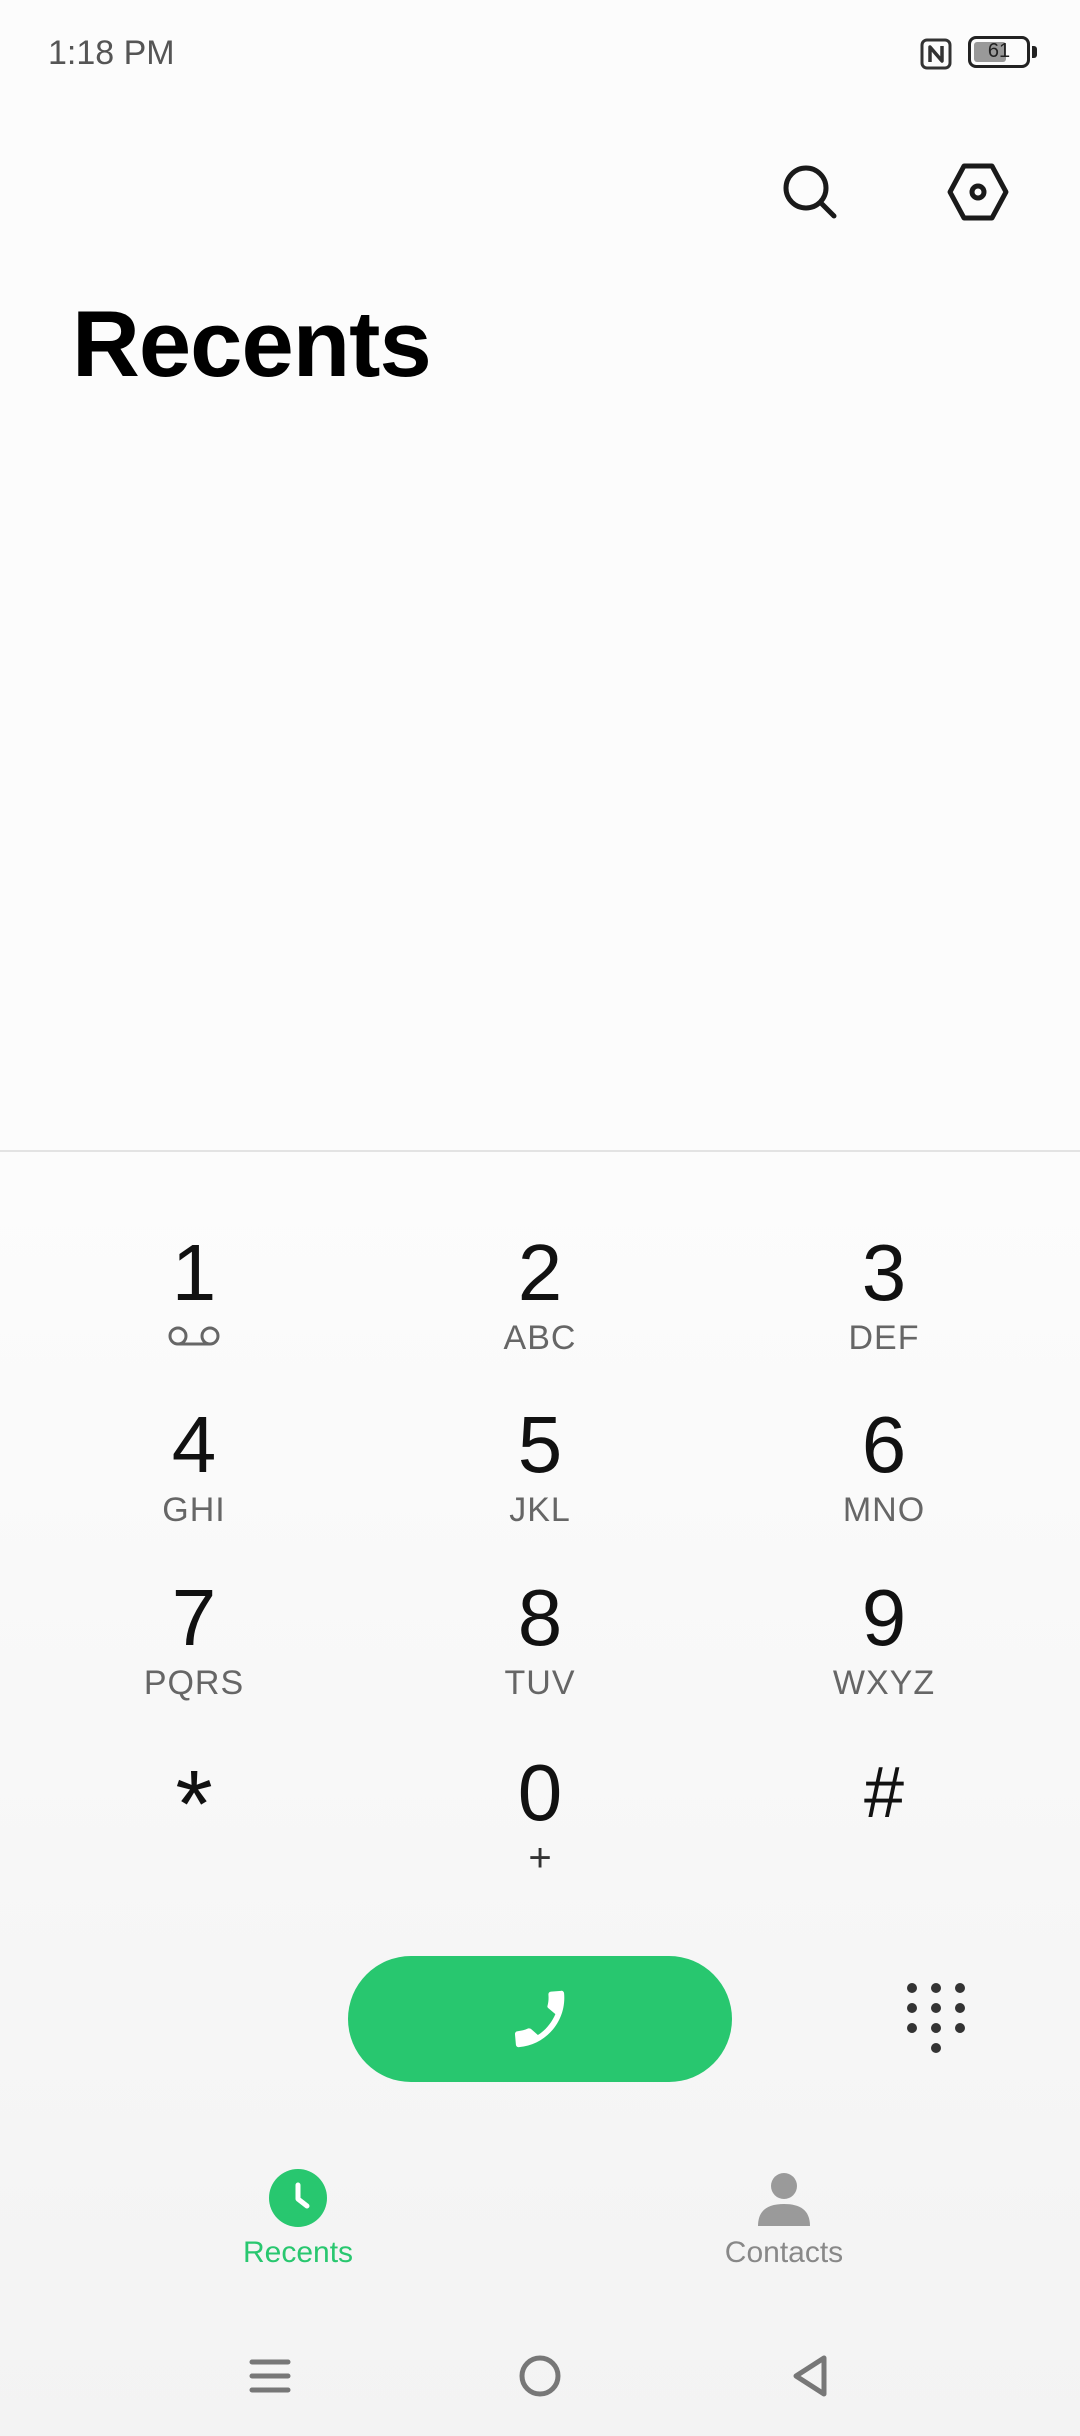 The height and width of the screenshot is (2436, 1080). What do you see at coordinates (194, 1804) in the screenshot?
I see `key-digit: *` at bounding box center [194, 1804].